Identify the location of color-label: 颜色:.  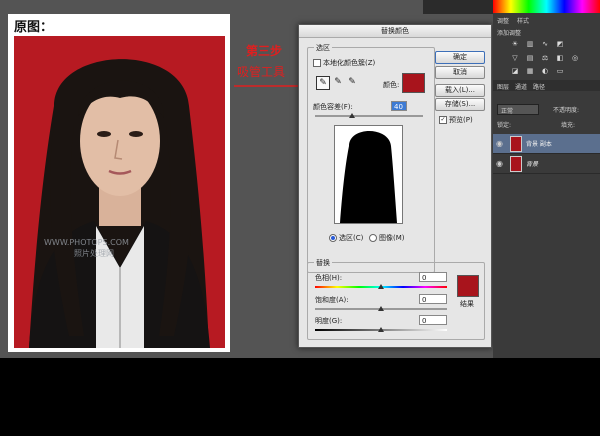
(391, 85).